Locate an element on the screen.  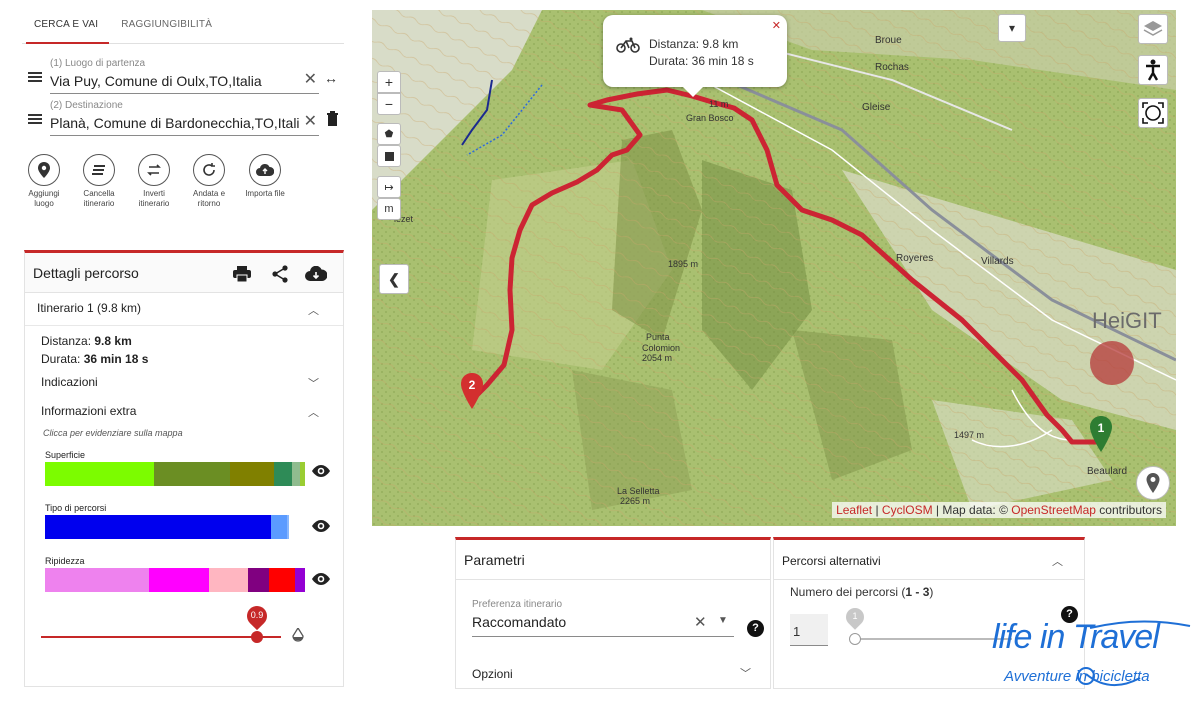
add-place-button: Aggiungi luogo is located at coordinates (44, 181).